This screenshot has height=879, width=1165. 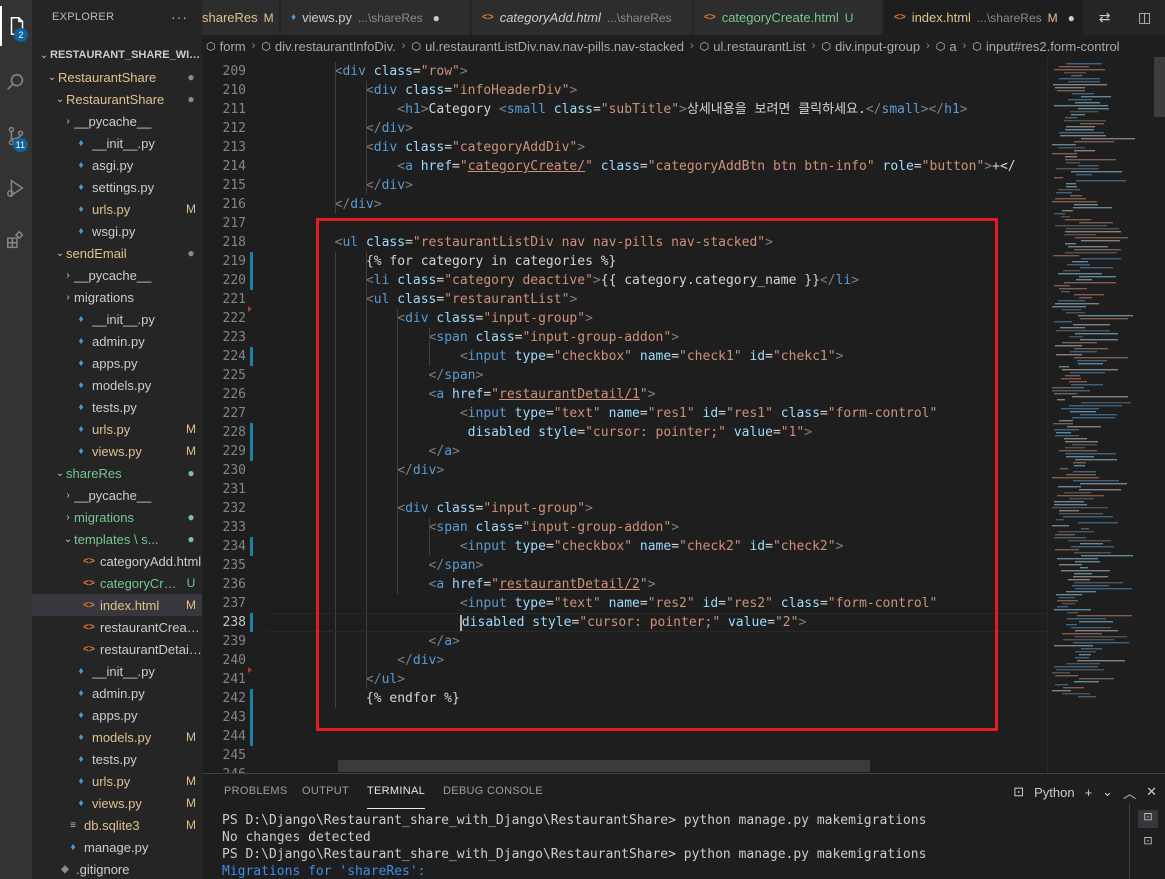 What do you see at coordinates (788, 17) in the screenshot?
I see `editor-tab: <> categoryCreate.html U` at bounding box center [788, 17].